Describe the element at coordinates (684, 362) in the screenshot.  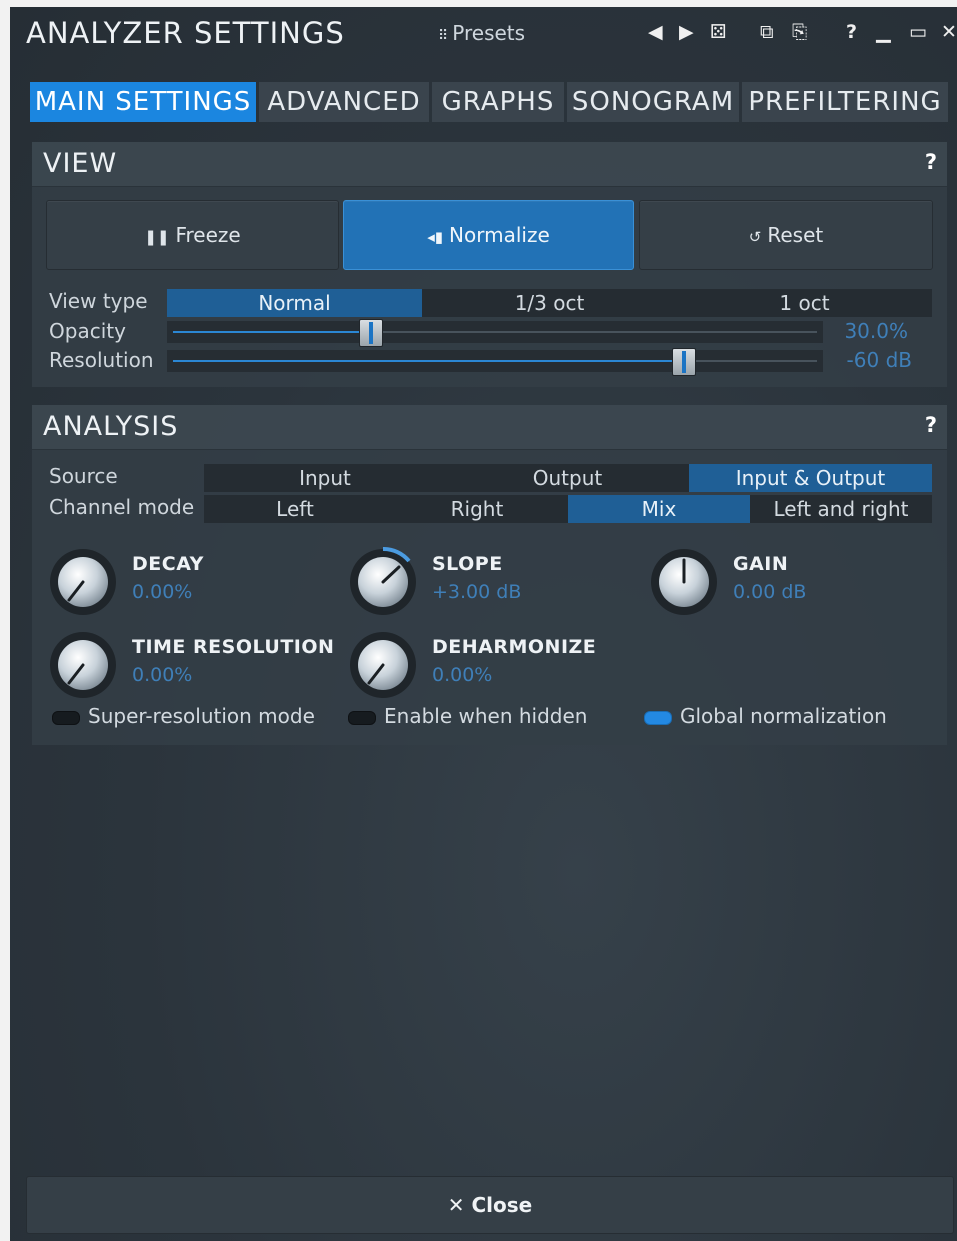
I see `resolution-handle` at that location.